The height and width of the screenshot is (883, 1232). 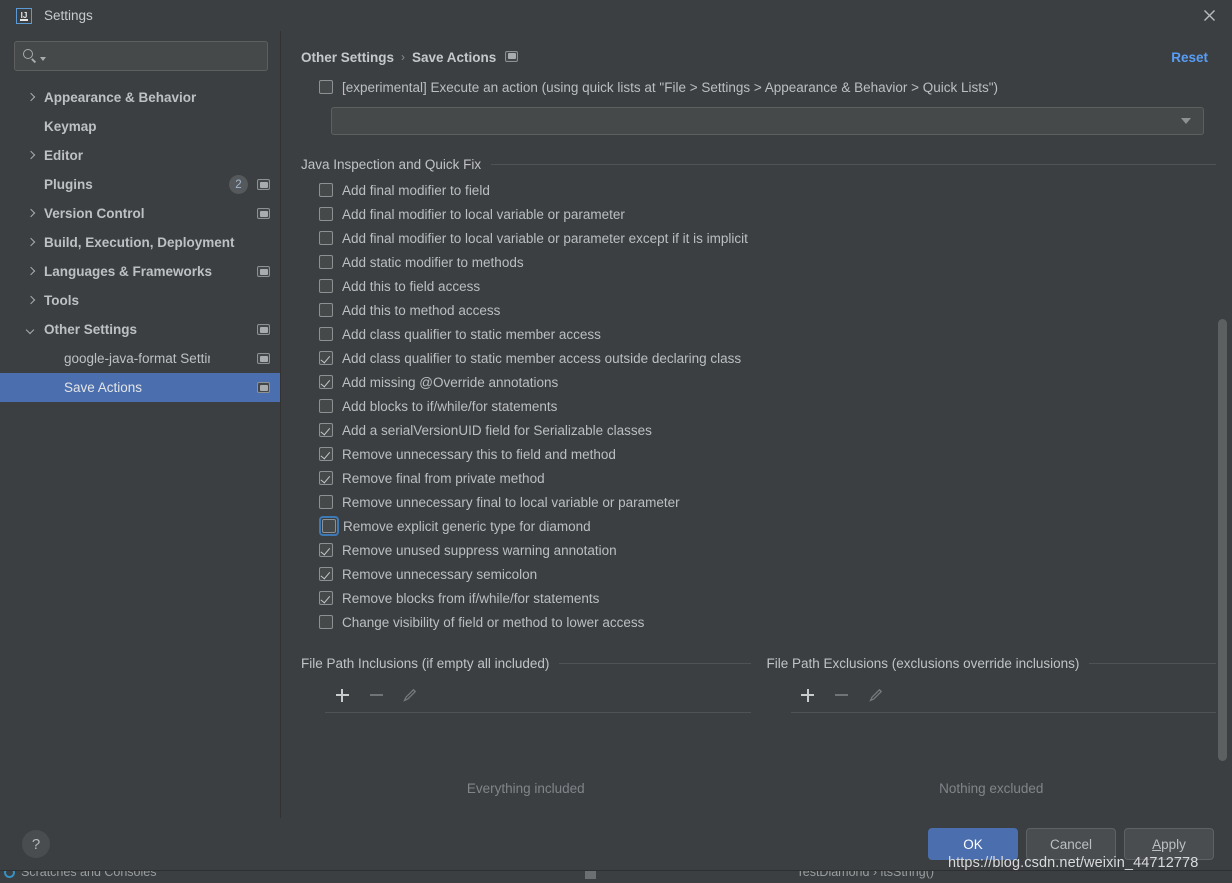 I want to click on sidebar-item-build-execution-deployment: Build, Execution, Deployment, so click(x=140, y=242).